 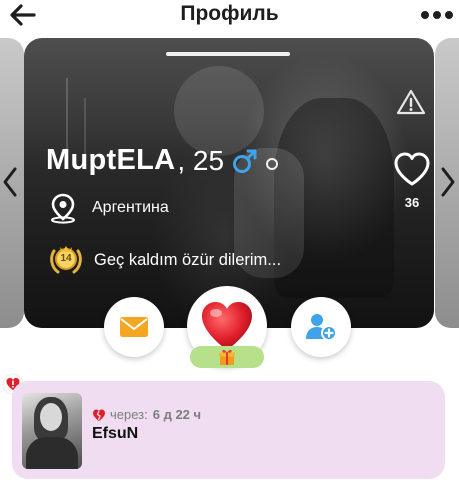 I want to click on header: Профиль, so click(x=229, y=16).